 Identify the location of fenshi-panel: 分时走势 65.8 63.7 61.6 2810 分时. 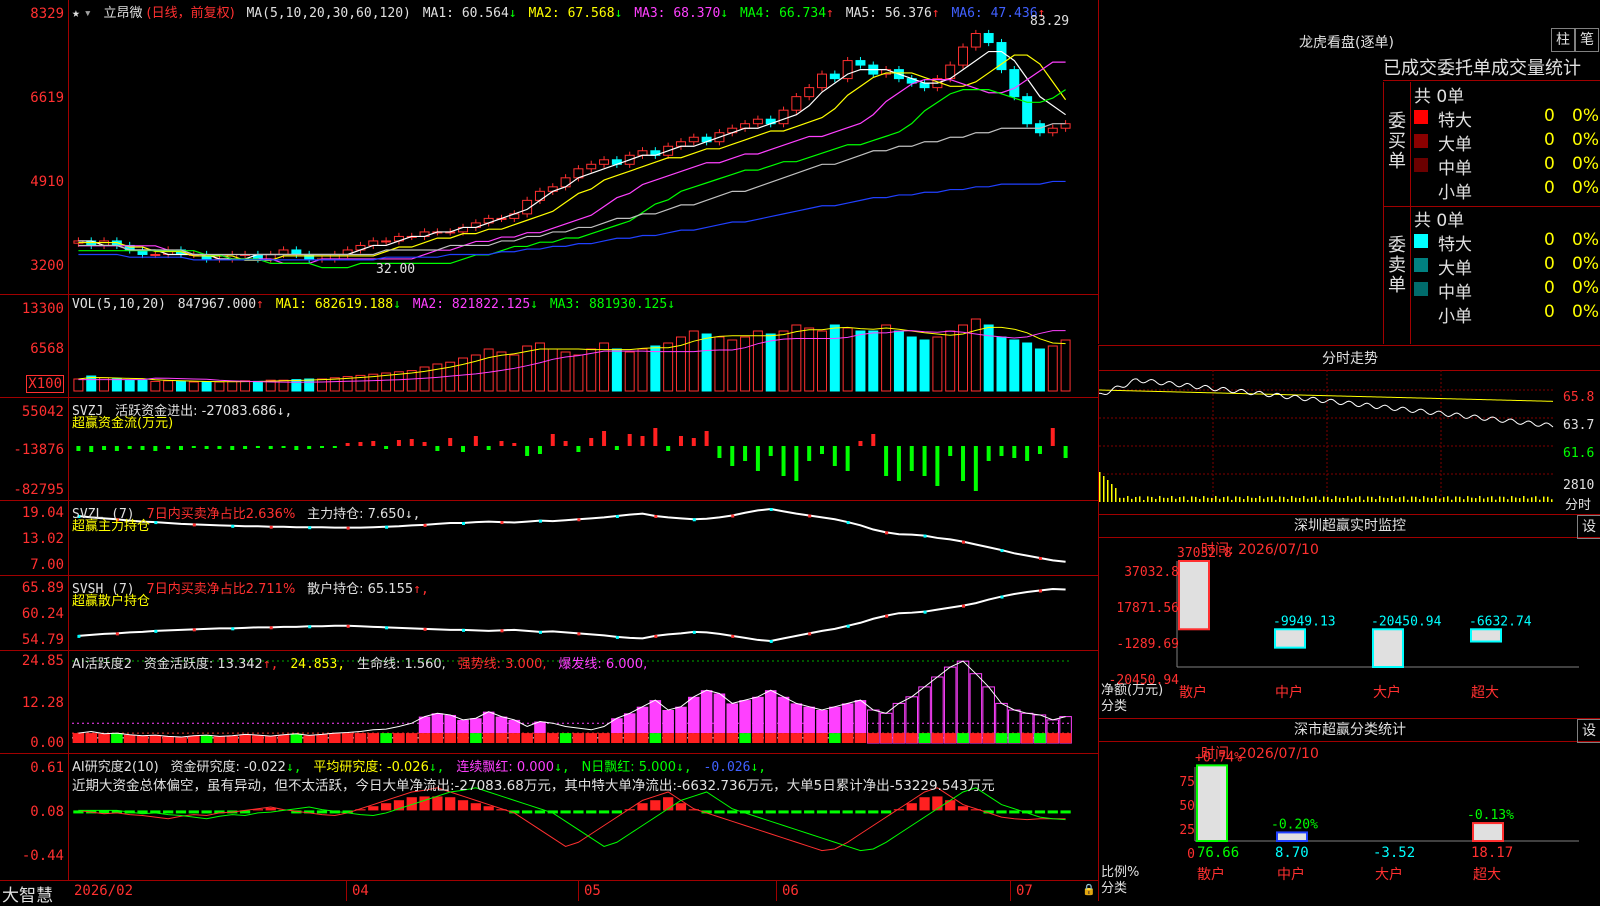
(1349, 429).